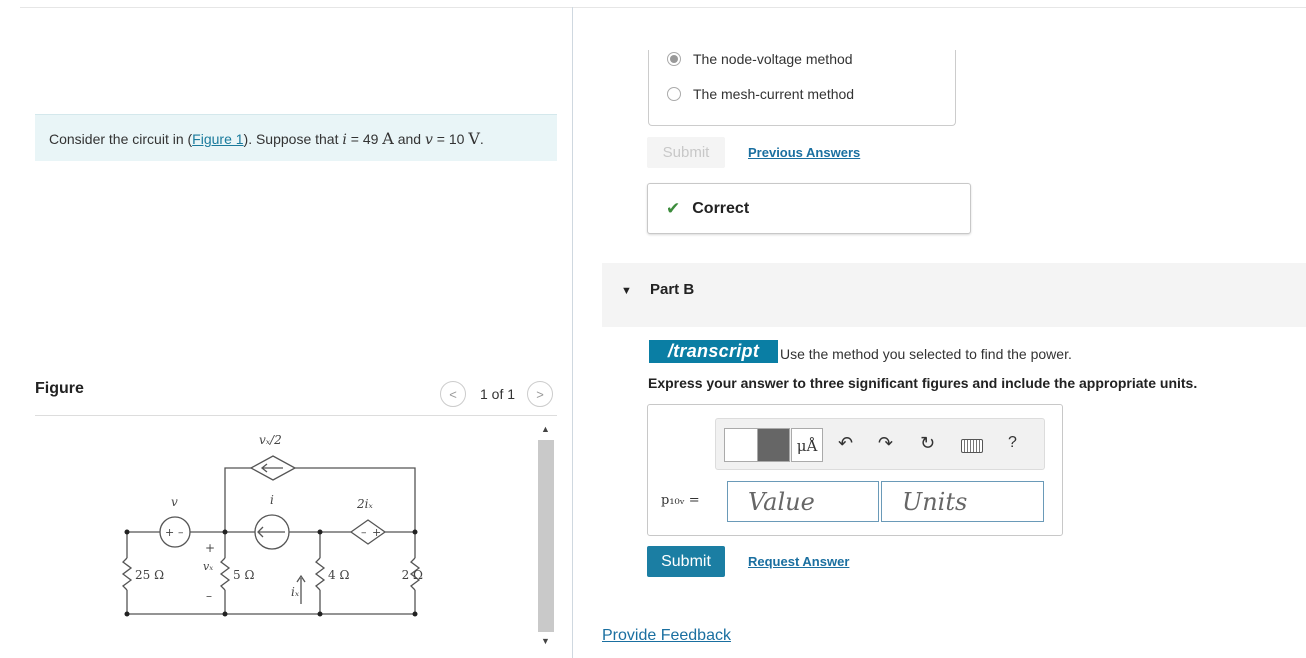  What do you see at coordinates (545, 429) in the screenshot?
I see `scroll-up-icon: ▲` at bounding box center [545, 429].